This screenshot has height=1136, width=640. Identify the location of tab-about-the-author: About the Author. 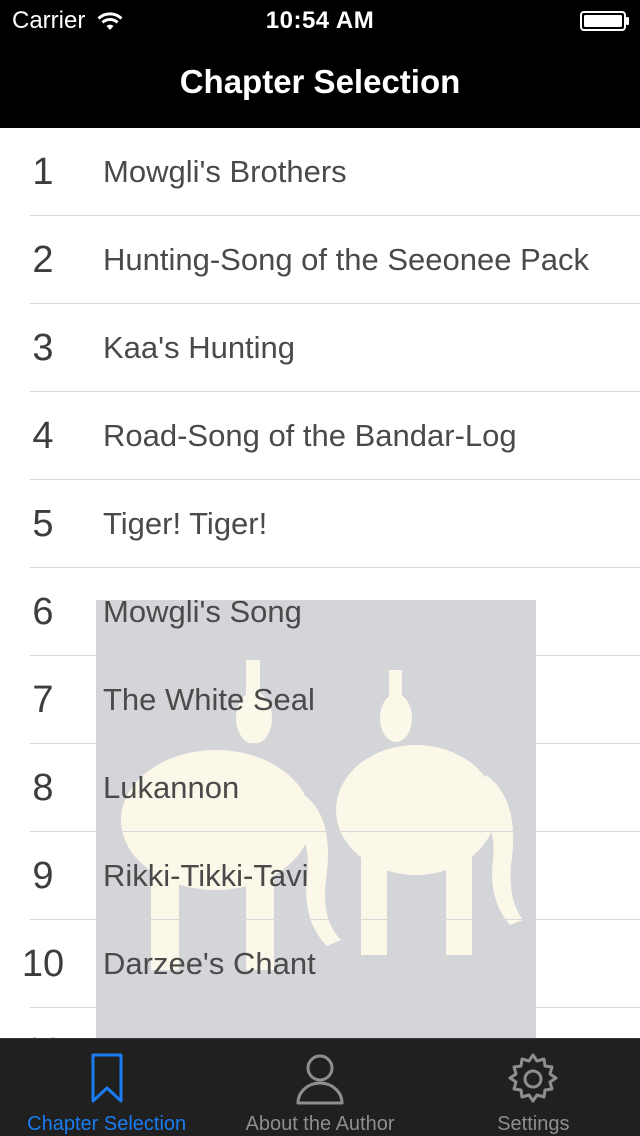
(319, 1087).